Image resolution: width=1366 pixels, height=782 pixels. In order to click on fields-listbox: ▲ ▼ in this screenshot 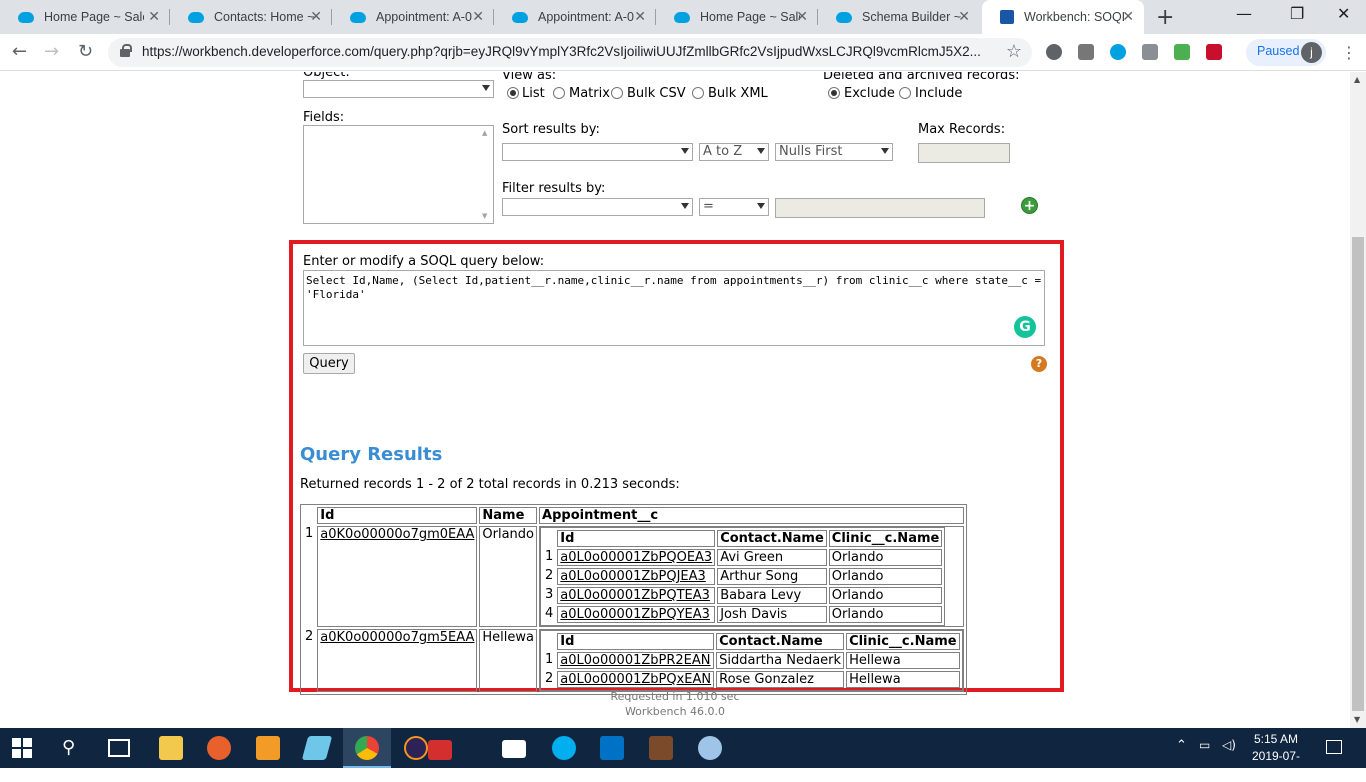, I will do `click(398, 174)`.